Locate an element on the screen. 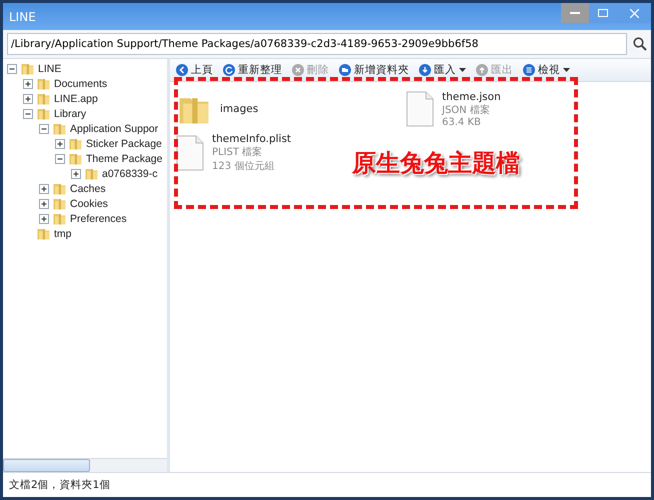  search-icon is located at coordinates (640, 44).